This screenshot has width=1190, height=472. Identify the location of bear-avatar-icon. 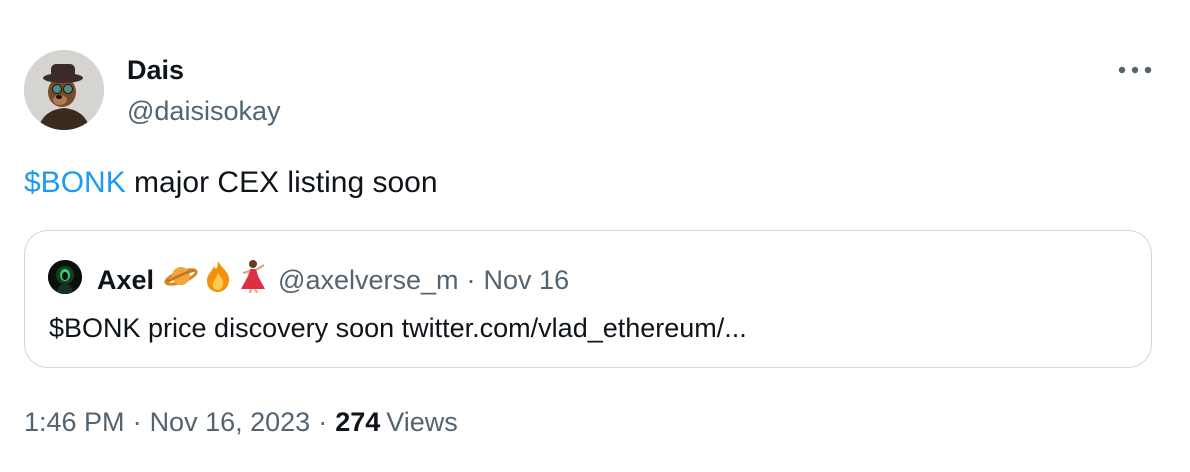
(64, 90).